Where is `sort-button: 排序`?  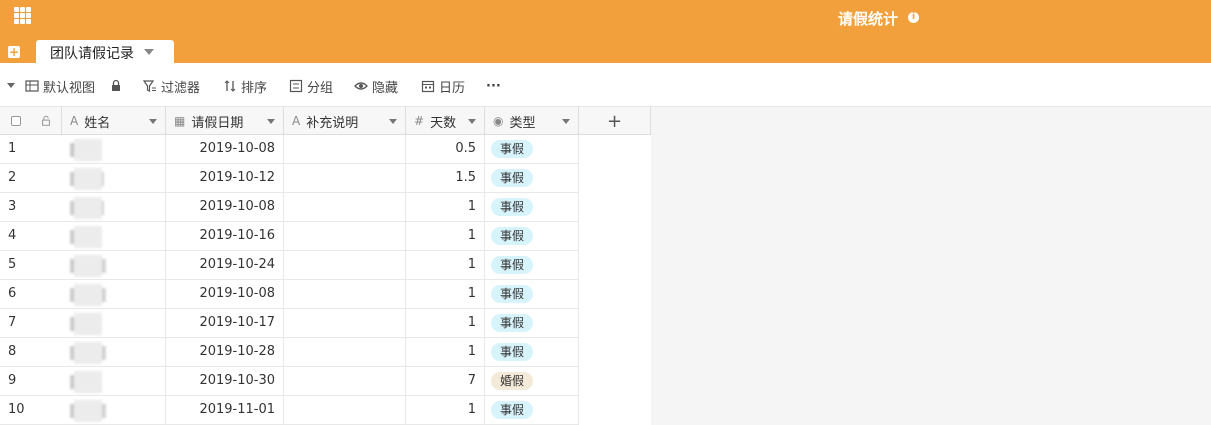 sort-button: 排序 is located at coordinates (245, 87).